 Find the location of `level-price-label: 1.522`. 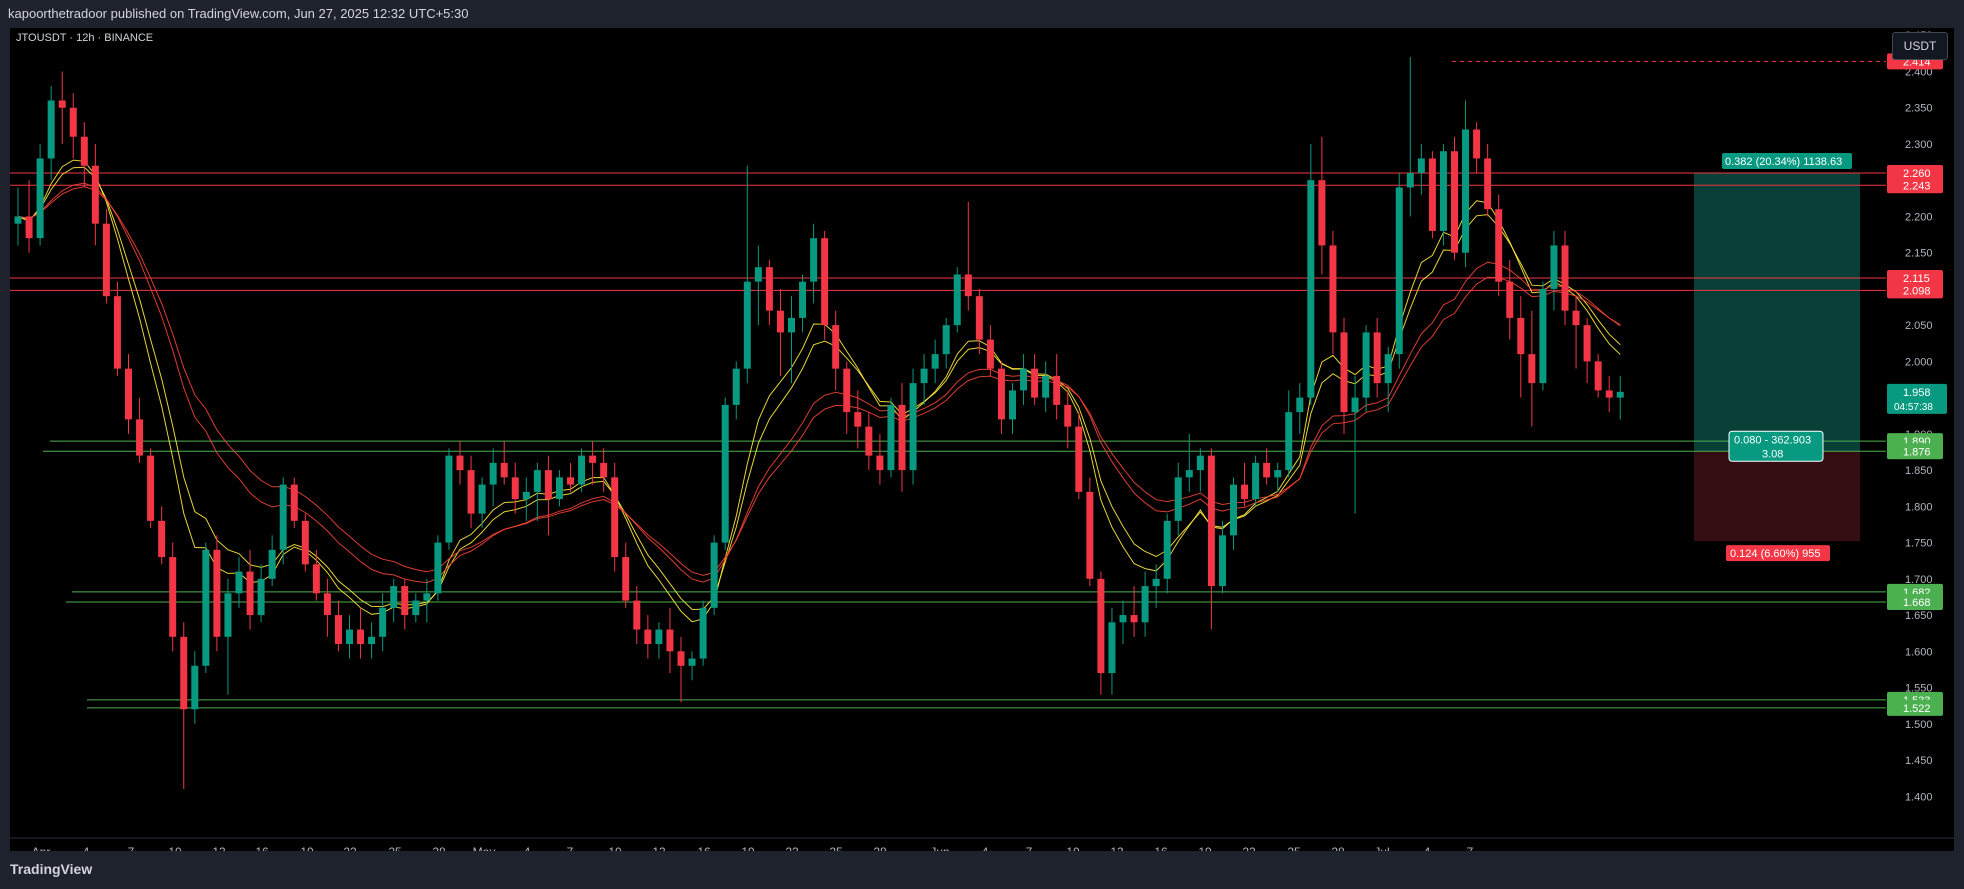

level-price-label: 1.522 is located at coordinates (1917, 709).